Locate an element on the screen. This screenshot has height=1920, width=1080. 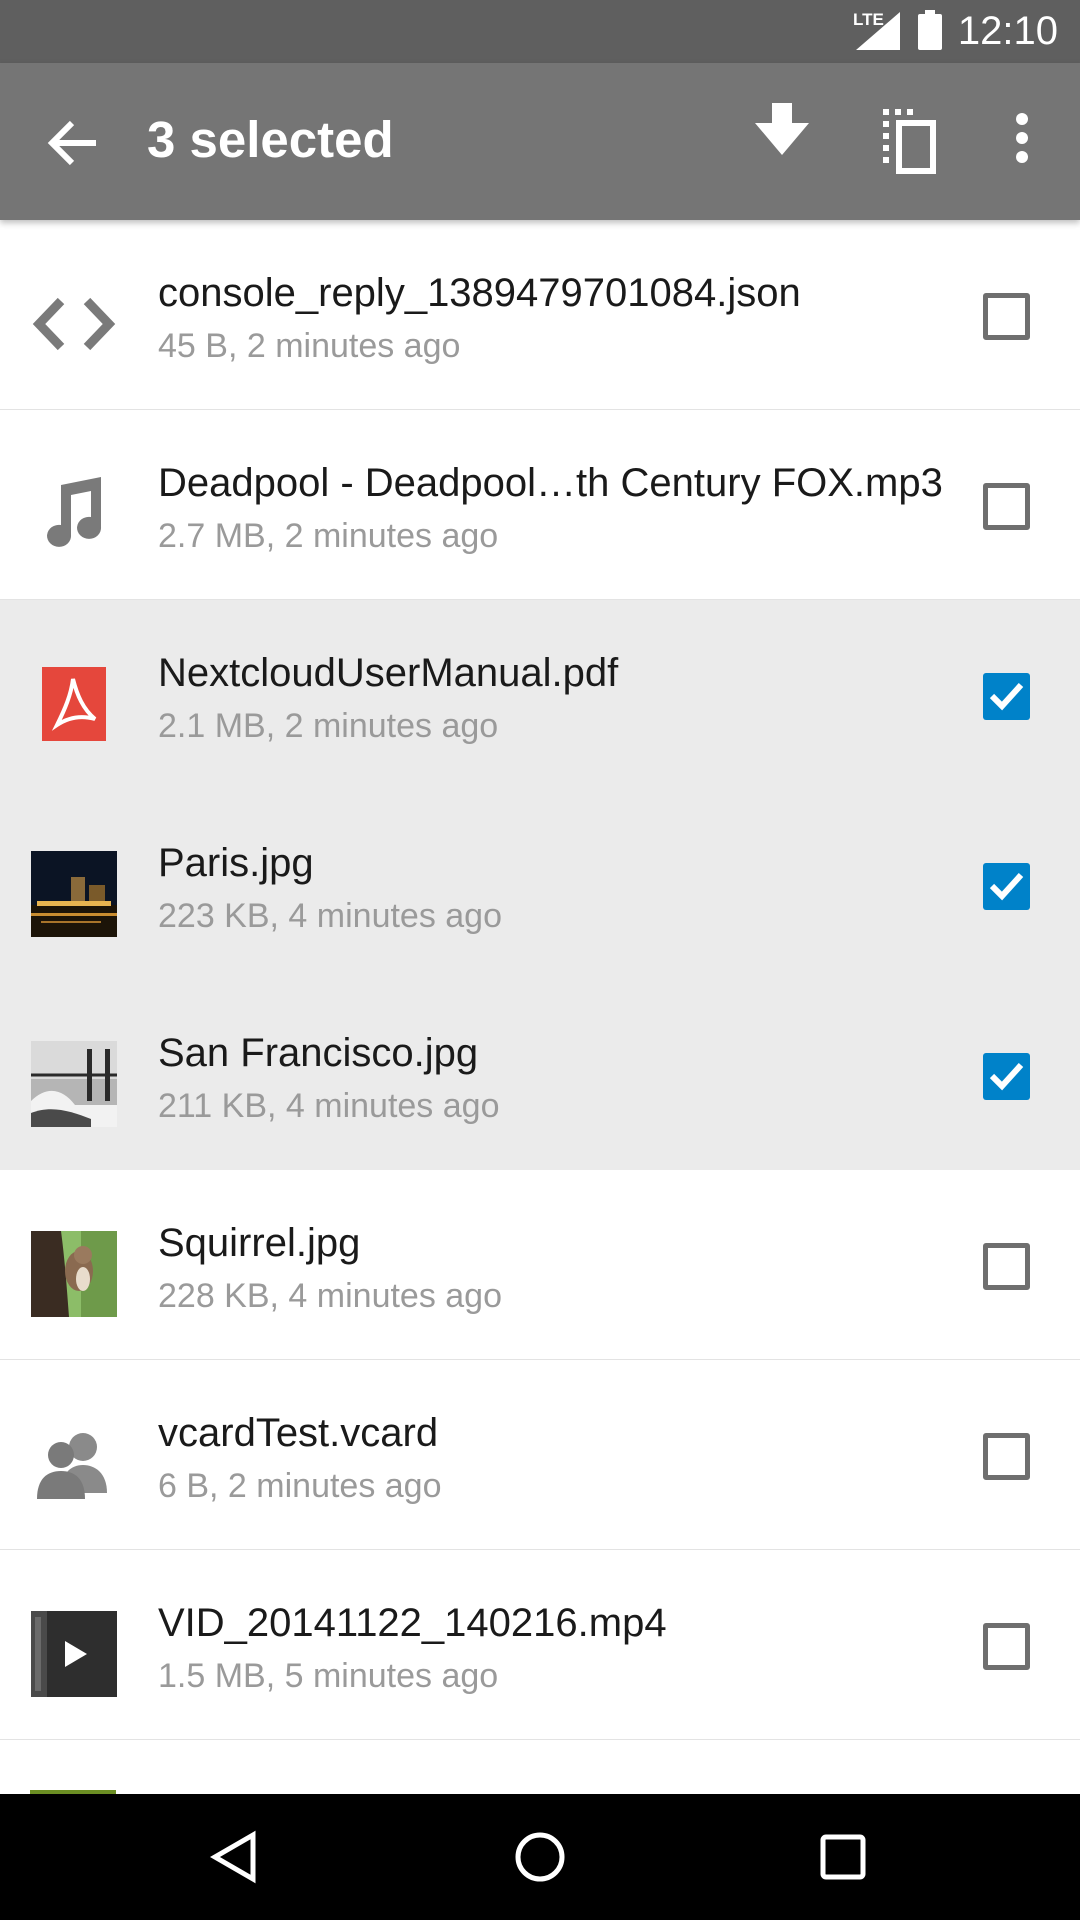
file-name: vcardTest.vcard is located at coordinates (298, 1433).